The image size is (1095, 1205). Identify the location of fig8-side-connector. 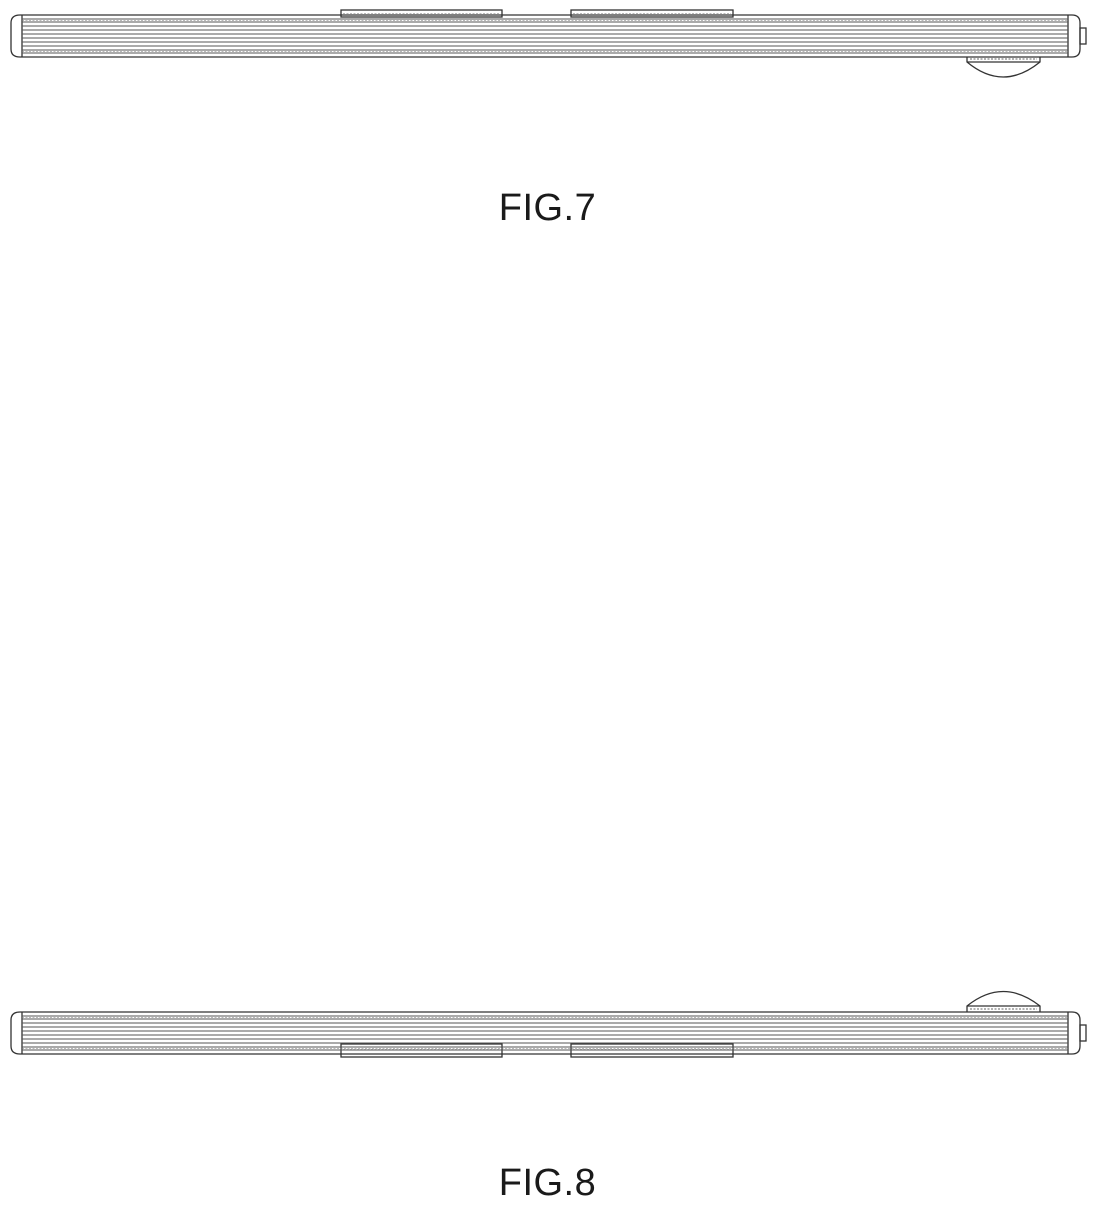
(1083, 1033).